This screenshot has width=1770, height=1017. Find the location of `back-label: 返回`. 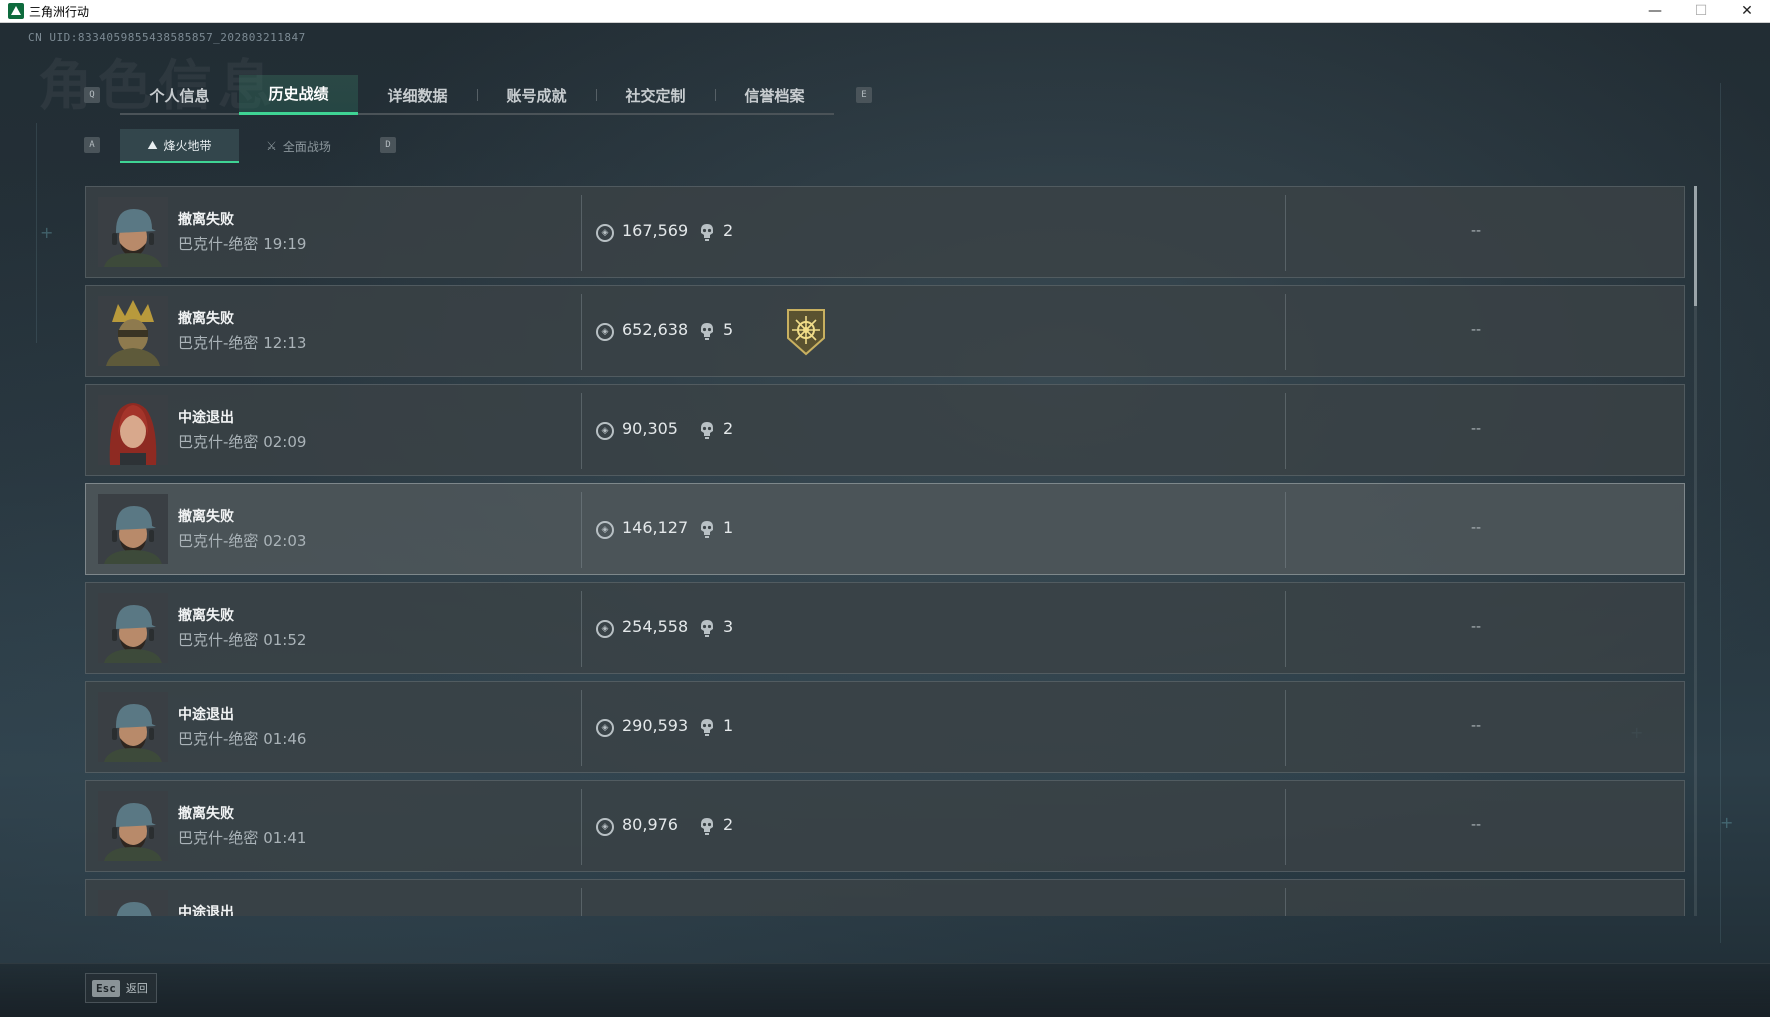

back-label: 返回 is located at coordinates (136, 988).